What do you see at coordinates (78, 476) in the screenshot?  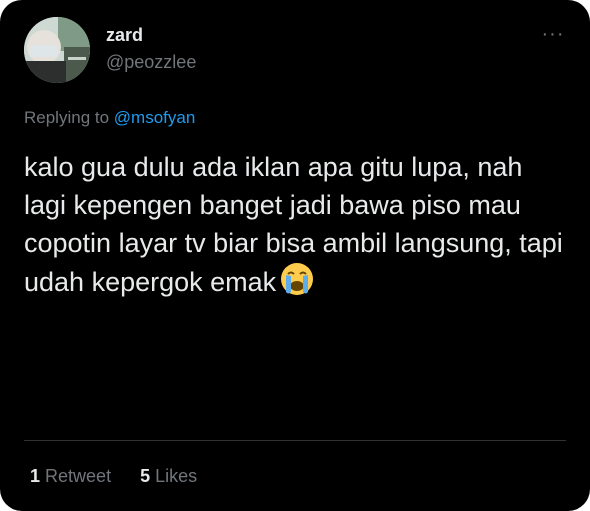 I see `retweet-label: Retweet` at bounding box center [78, 476].